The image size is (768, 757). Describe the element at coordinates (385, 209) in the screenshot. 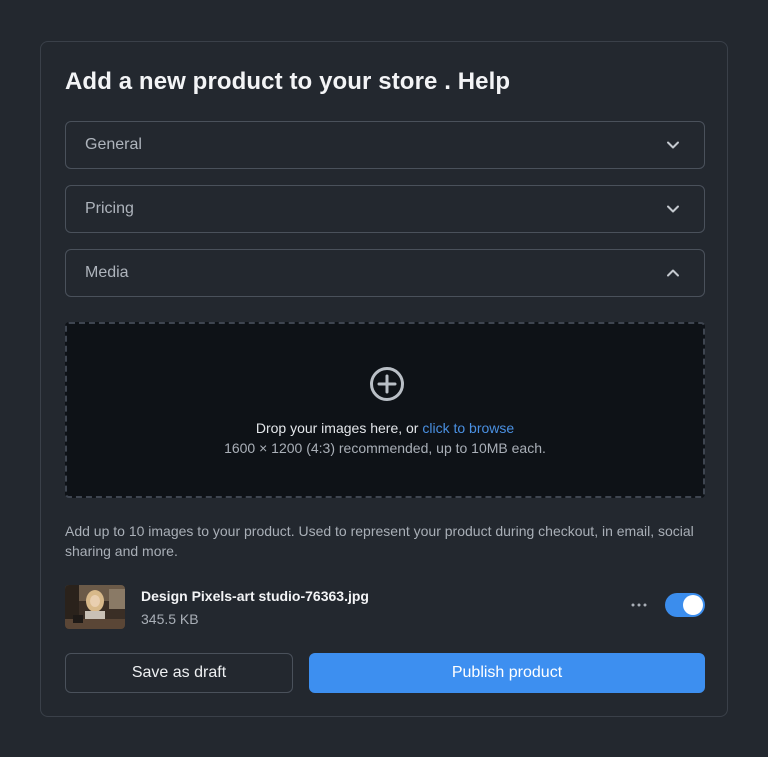

I see `section-pricing: Pricing` at that location.